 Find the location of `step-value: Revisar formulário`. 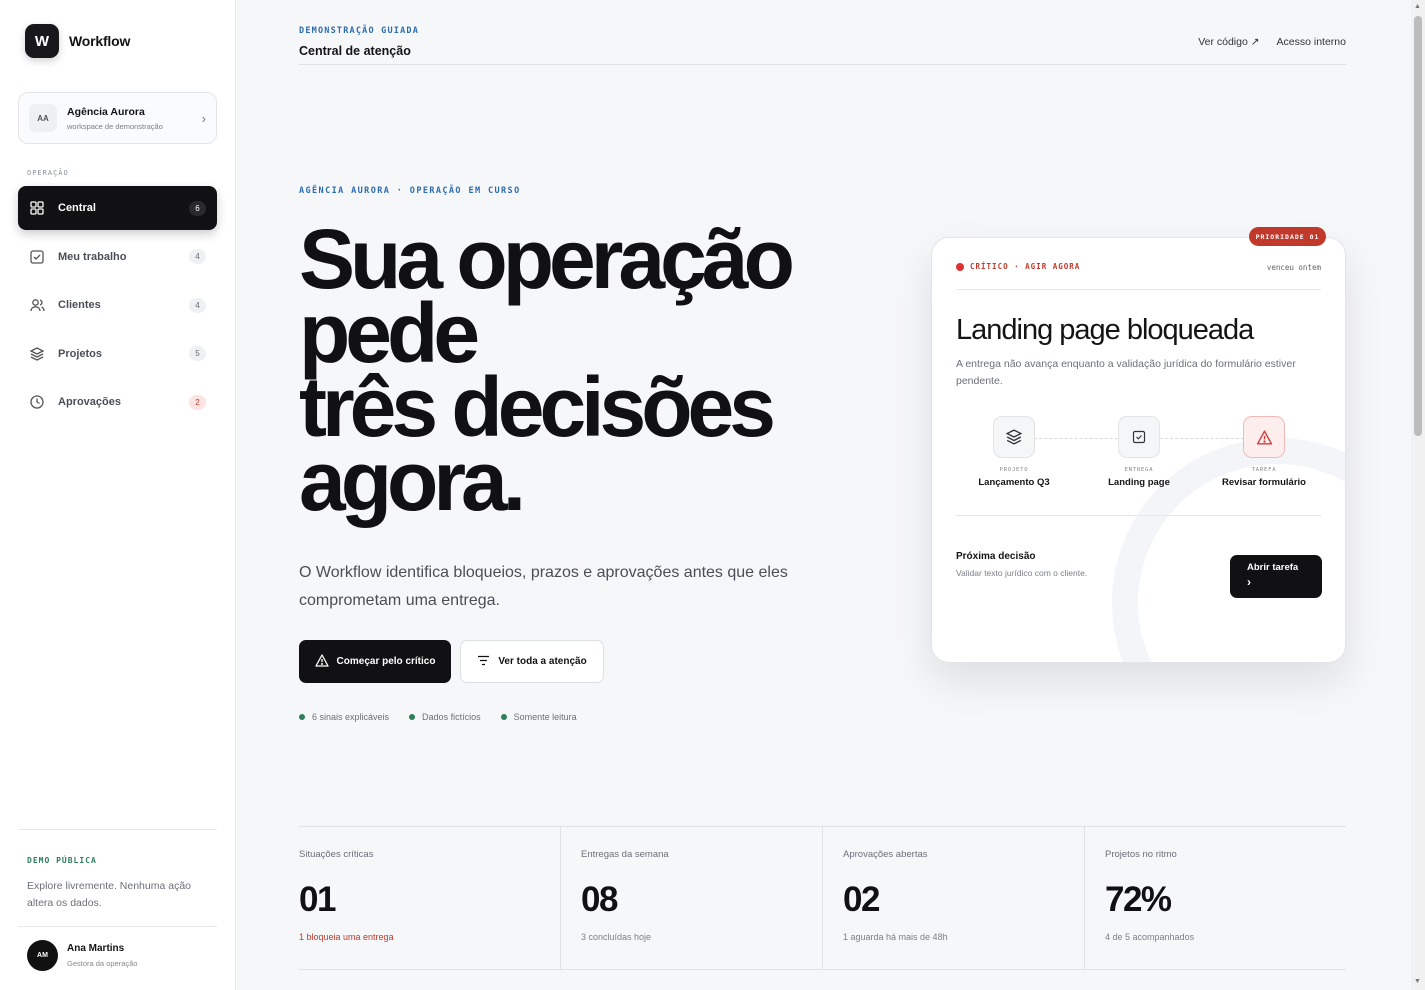

step-value: Revisar formulário is located at coordinates (1264, 482).